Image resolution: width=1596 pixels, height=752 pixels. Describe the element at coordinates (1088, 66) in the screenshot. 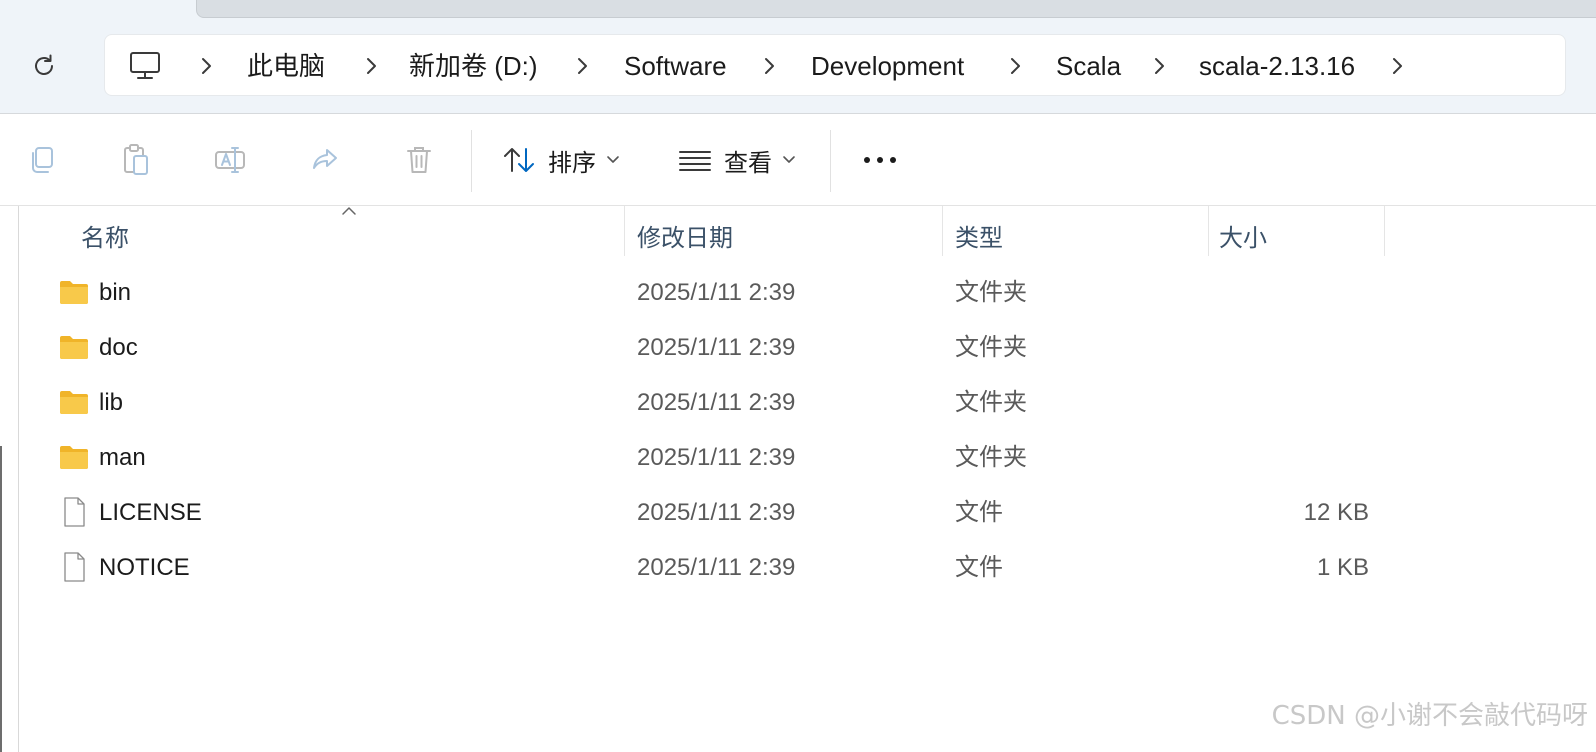

I see `breadcrumb-item-scala: Scala` at that location.